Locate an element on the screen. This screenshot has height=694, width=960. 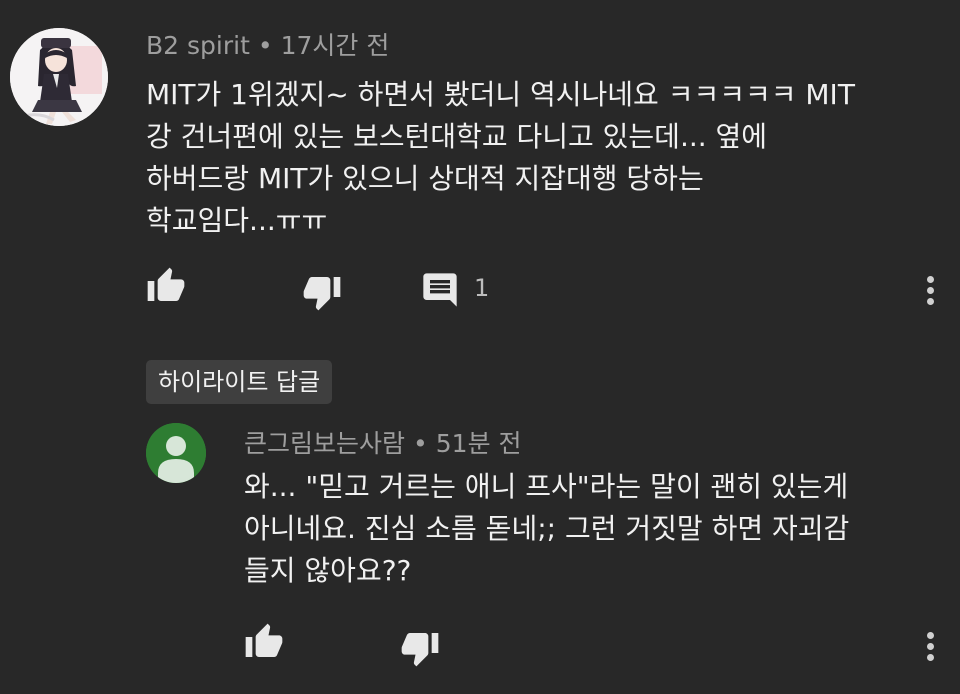
reply-button is located at coordinates (440, 290).